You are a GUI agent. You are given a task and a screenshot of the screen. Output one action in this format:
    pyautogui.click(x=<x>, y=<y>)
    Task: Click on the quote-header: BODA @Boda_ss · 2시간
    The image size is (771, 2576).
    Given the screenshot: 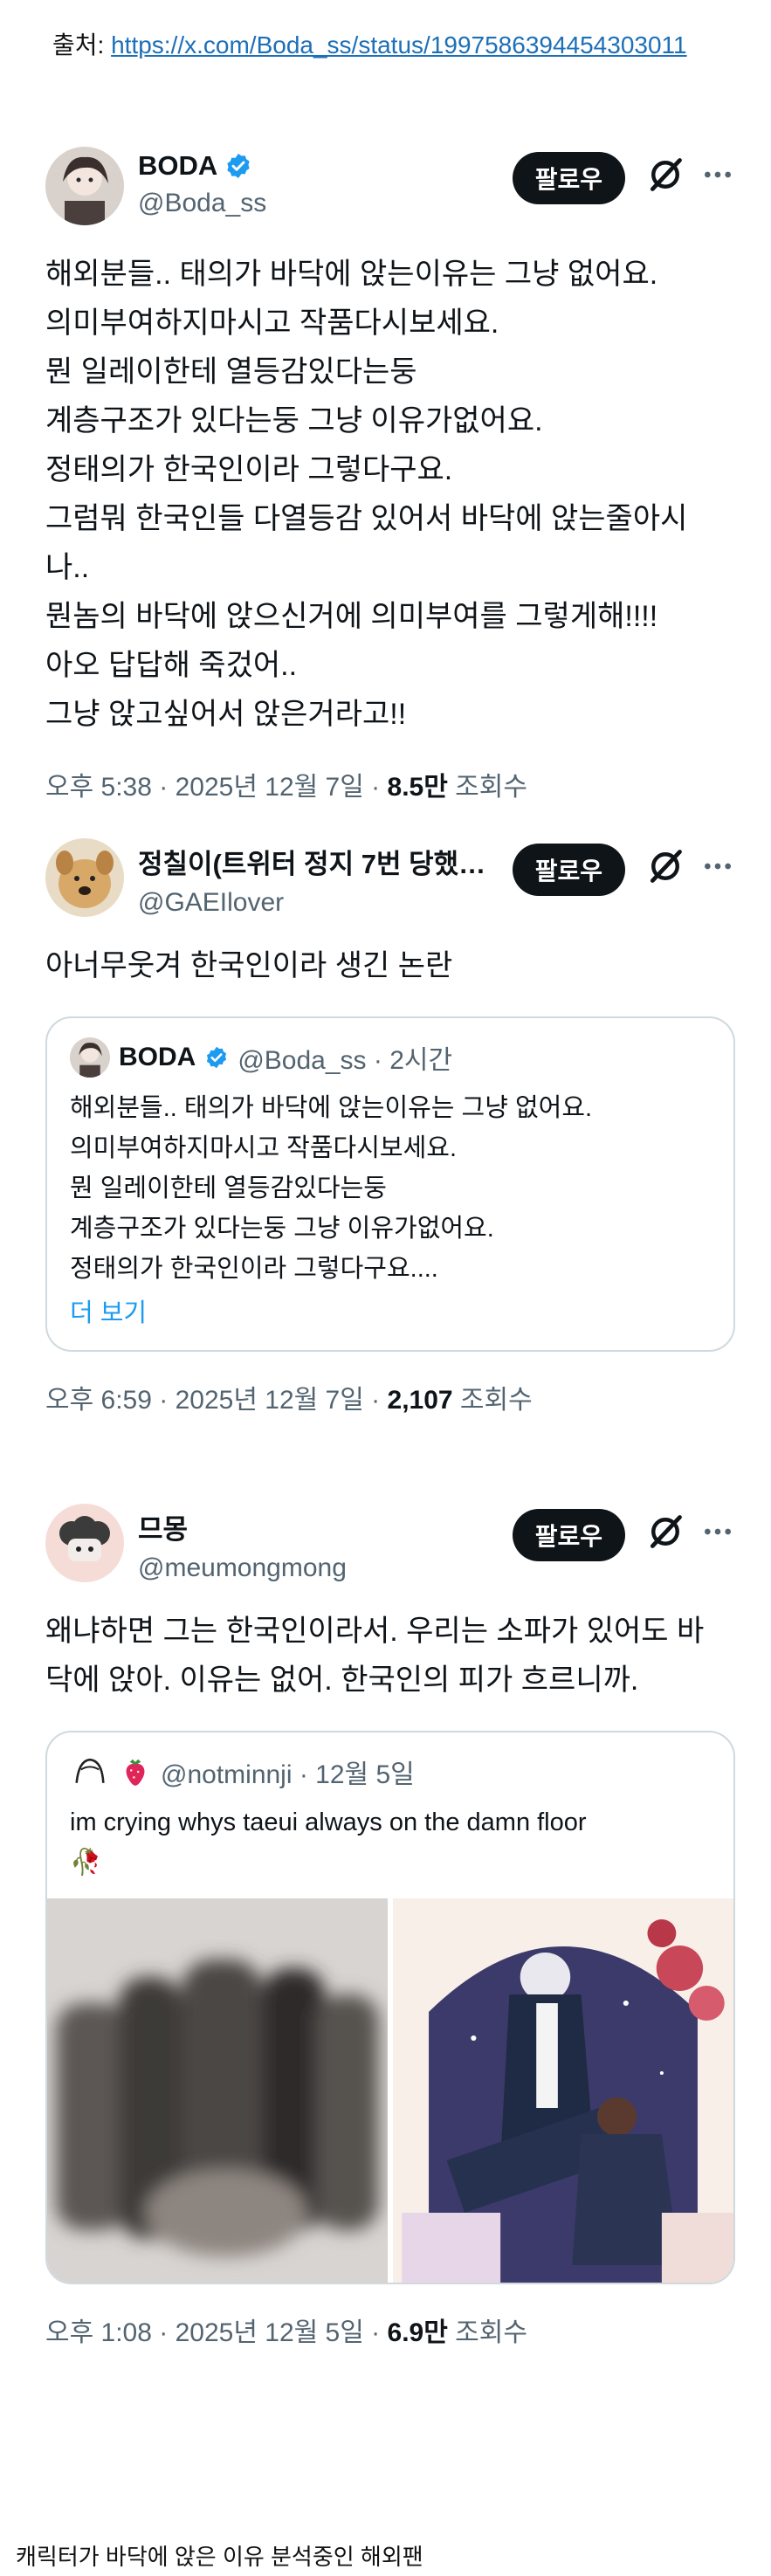 What is the action you would take?
    pyautogui.click(x=390, y=1048)
    